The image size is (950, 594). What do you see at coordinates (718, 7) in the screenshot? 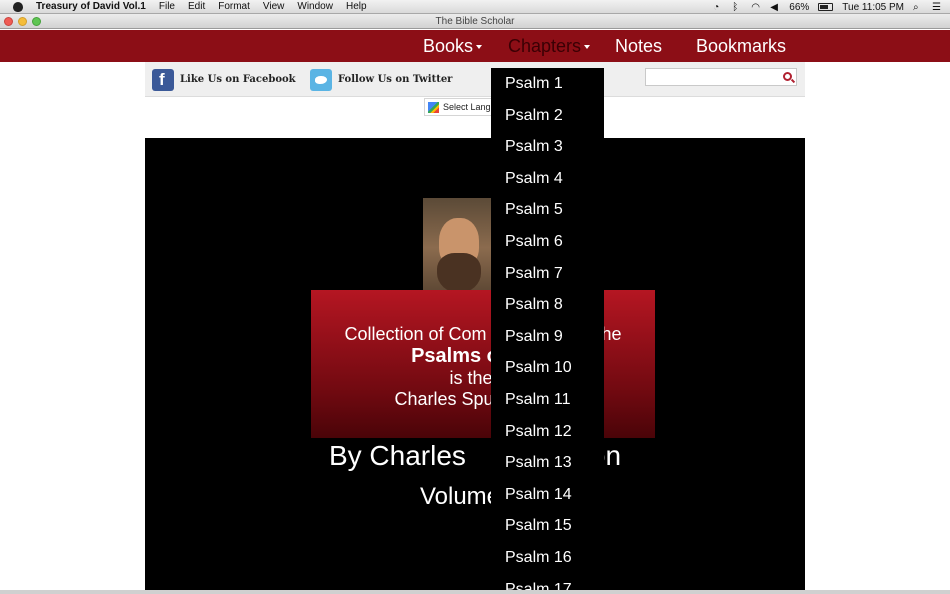
I see `time-machine-icon: ◔` at bounding box center [718, 7].